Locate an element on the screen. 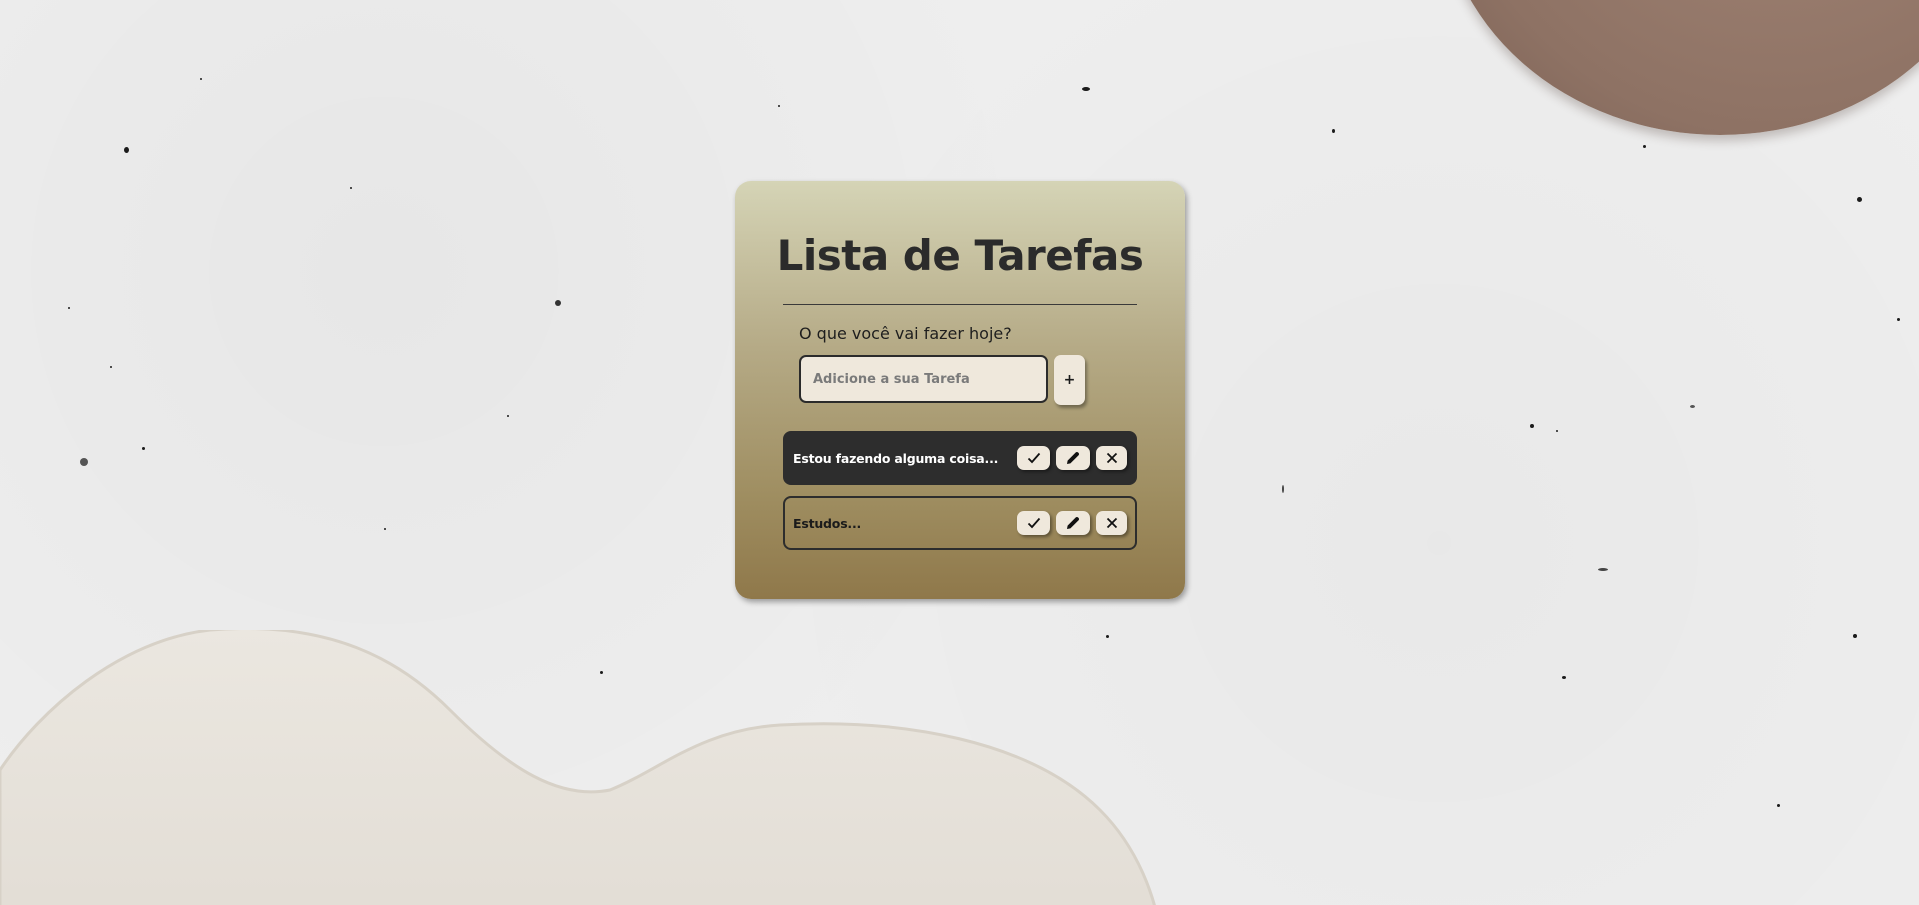  page-title: Lista de Tarefas is located at coordinates (960, 255).